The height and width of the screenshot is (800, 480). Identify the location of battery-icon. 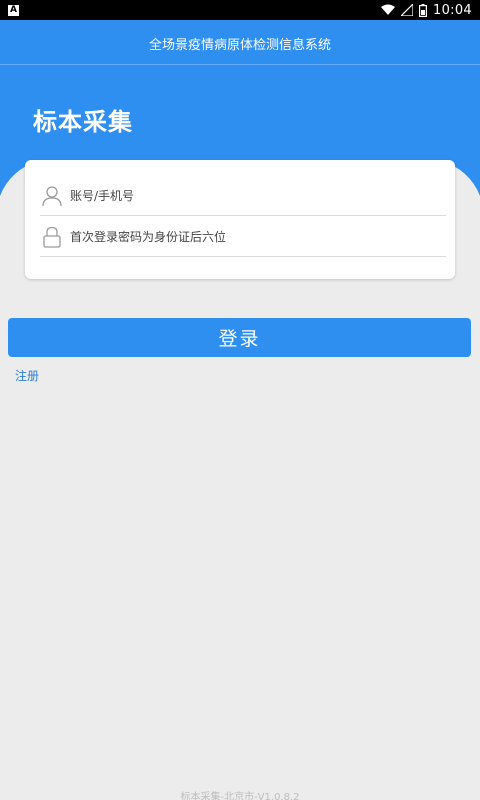
(423, 10).